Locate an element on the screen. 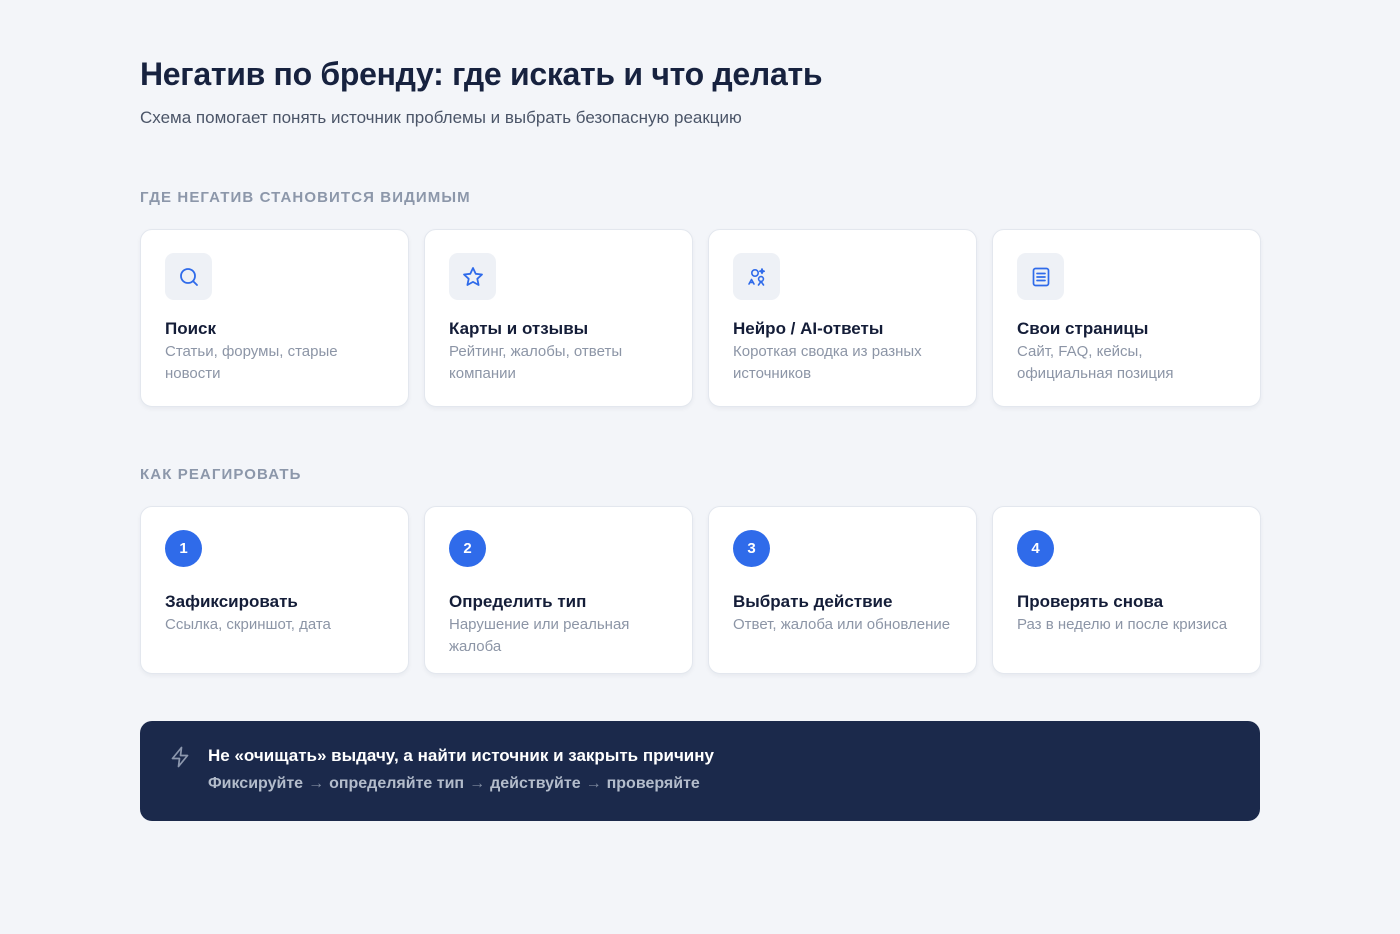 The width and height of the screenshot is (1400, 934). card-description: Сайт, FAQ, кейсы, официальная позиция is located at coordinates (1095, 362).